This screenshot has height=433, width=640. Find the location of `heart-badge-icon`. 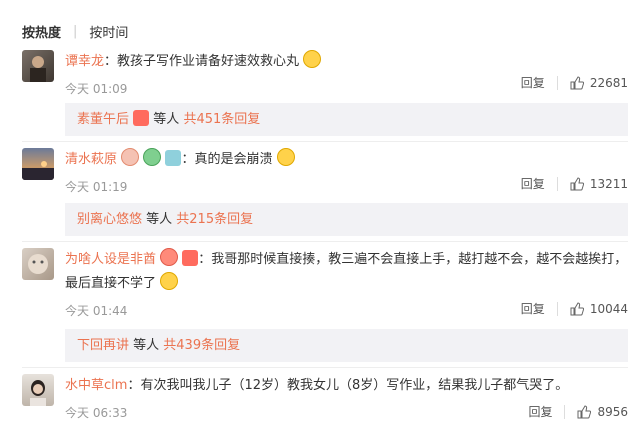

heart-badge-icon is located at coordinates (152, 157).